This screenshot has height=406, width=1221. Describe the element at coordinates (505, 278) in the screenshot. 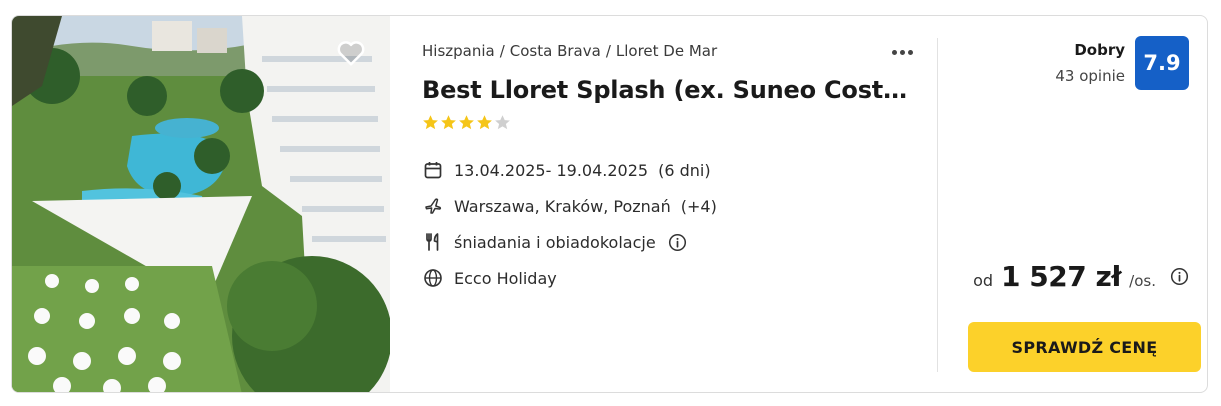

I see `operator-text: Ecco Holiday` at that location.